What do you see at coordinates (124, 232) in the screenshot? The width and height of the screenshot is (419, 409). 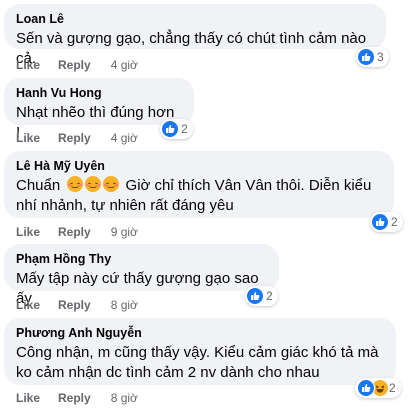 I see `comment-timestamp: 9 giờ` at bounding box center [124, 232].